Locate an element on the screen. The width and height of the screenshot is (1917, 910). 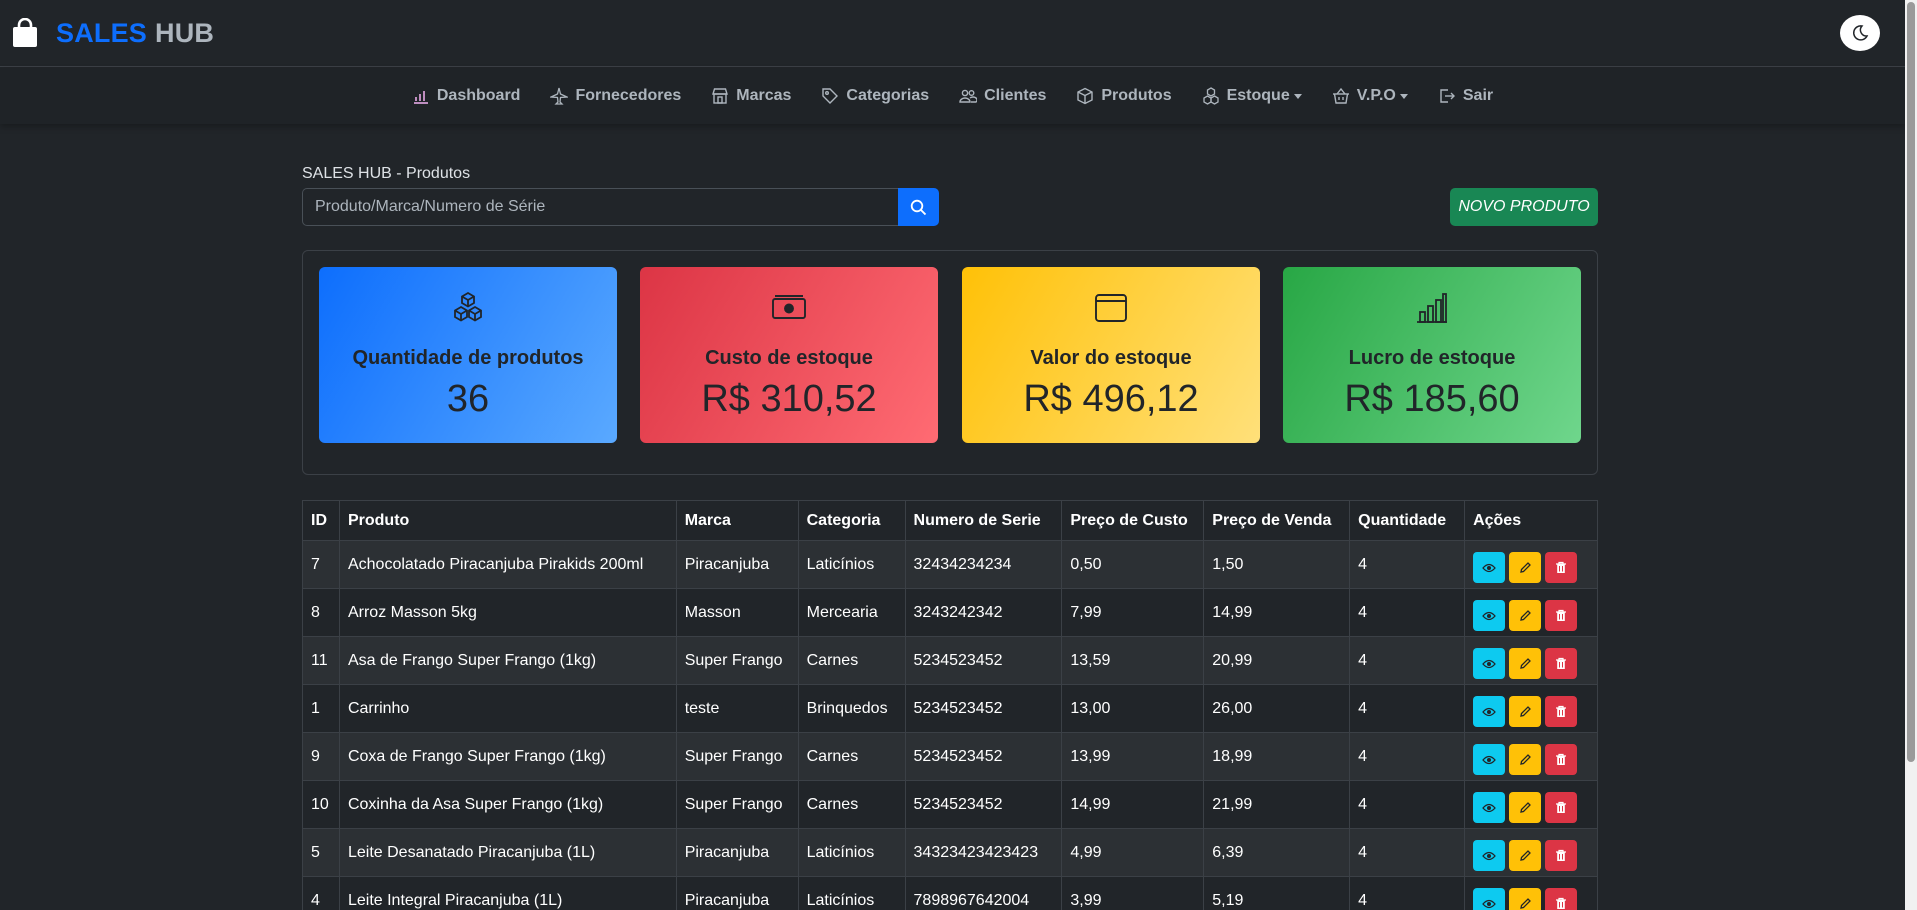
cell-id: 11 is located at coordinates (321, 660).